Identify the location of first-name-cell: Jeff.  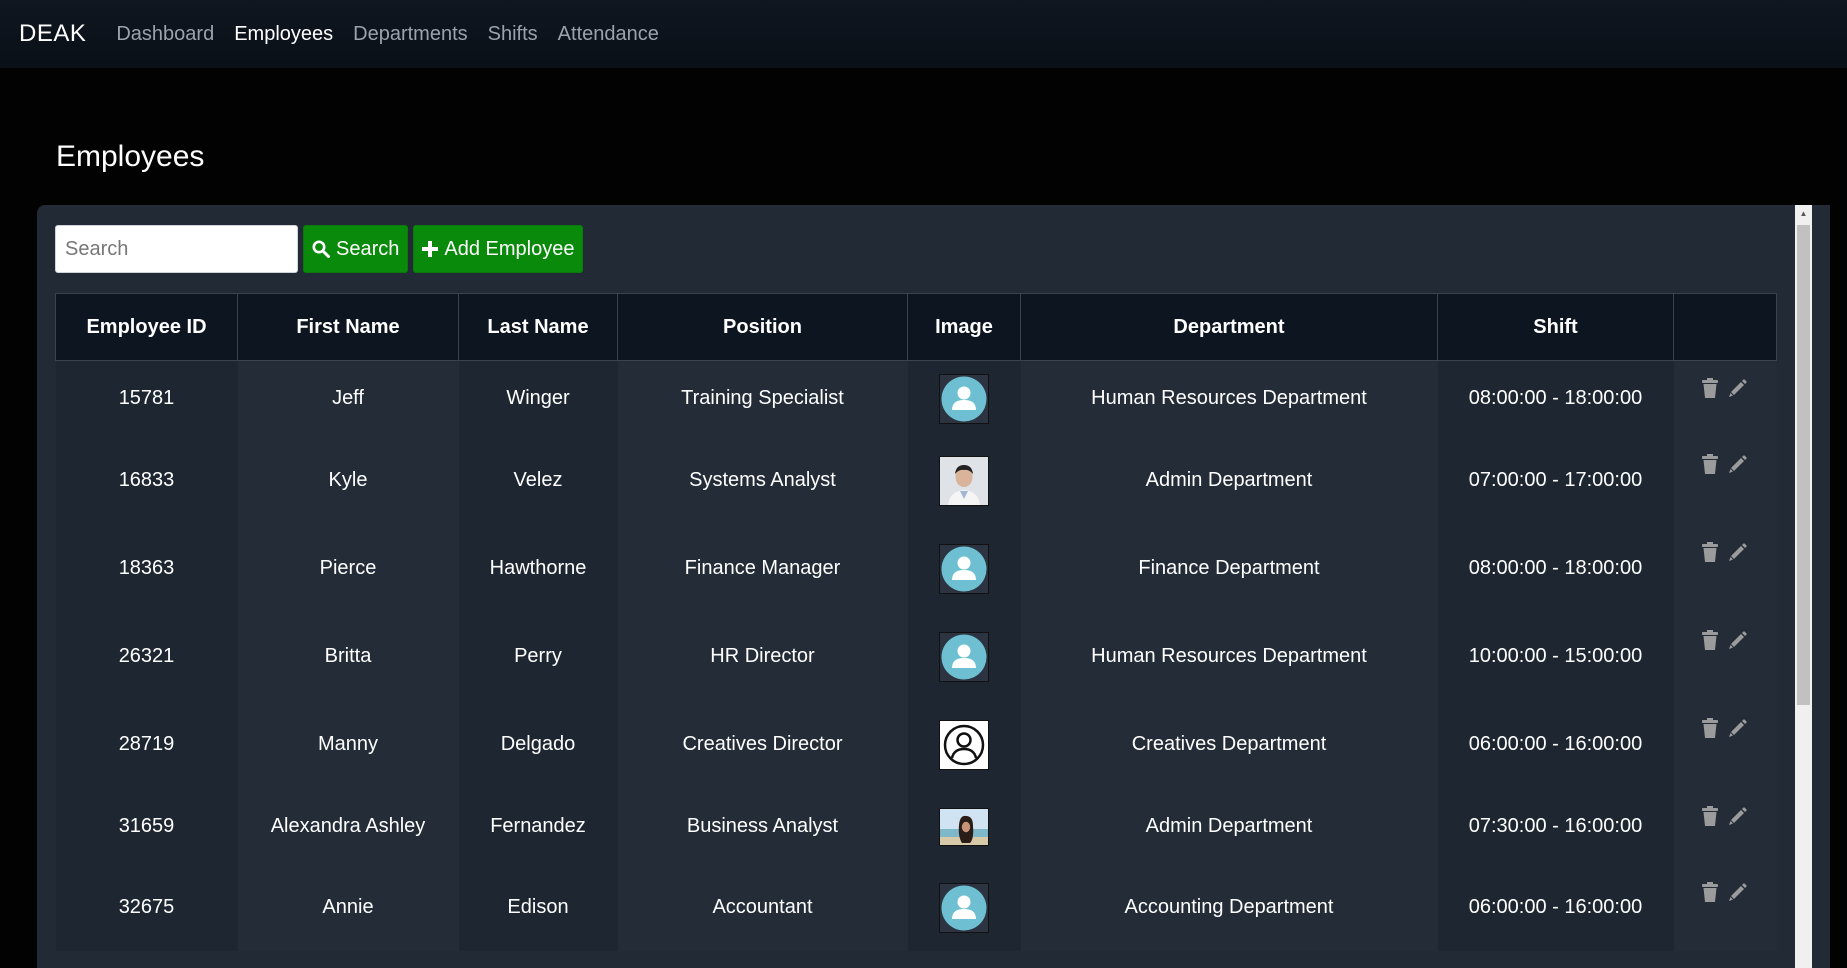
(348, 398).